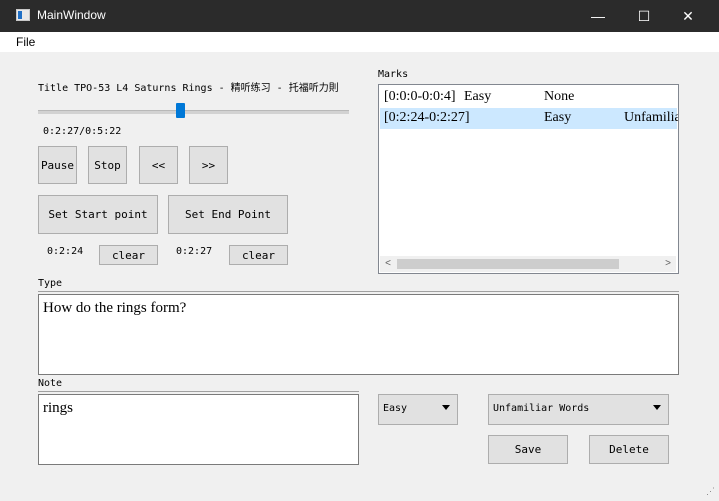 Image resolution: width=719 pixels, height=501 pixels. Describe the element at coordinates (194, 251) in the screenshot. I see `end-time-value: 0:2:27` at that location.